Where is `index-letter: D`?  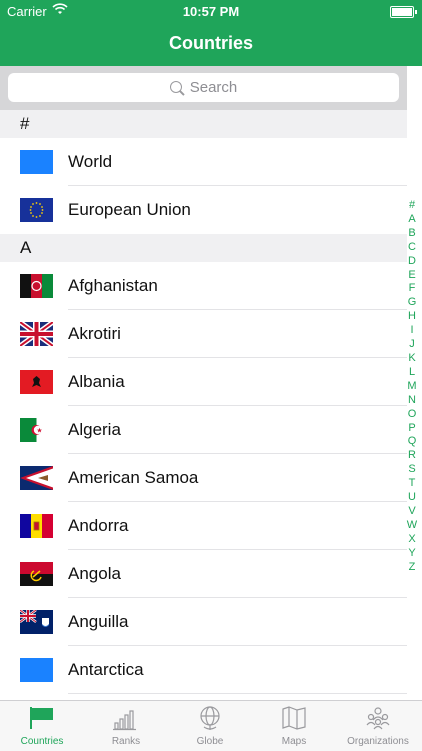
index-letter: D is located at coordinates (412, 262).